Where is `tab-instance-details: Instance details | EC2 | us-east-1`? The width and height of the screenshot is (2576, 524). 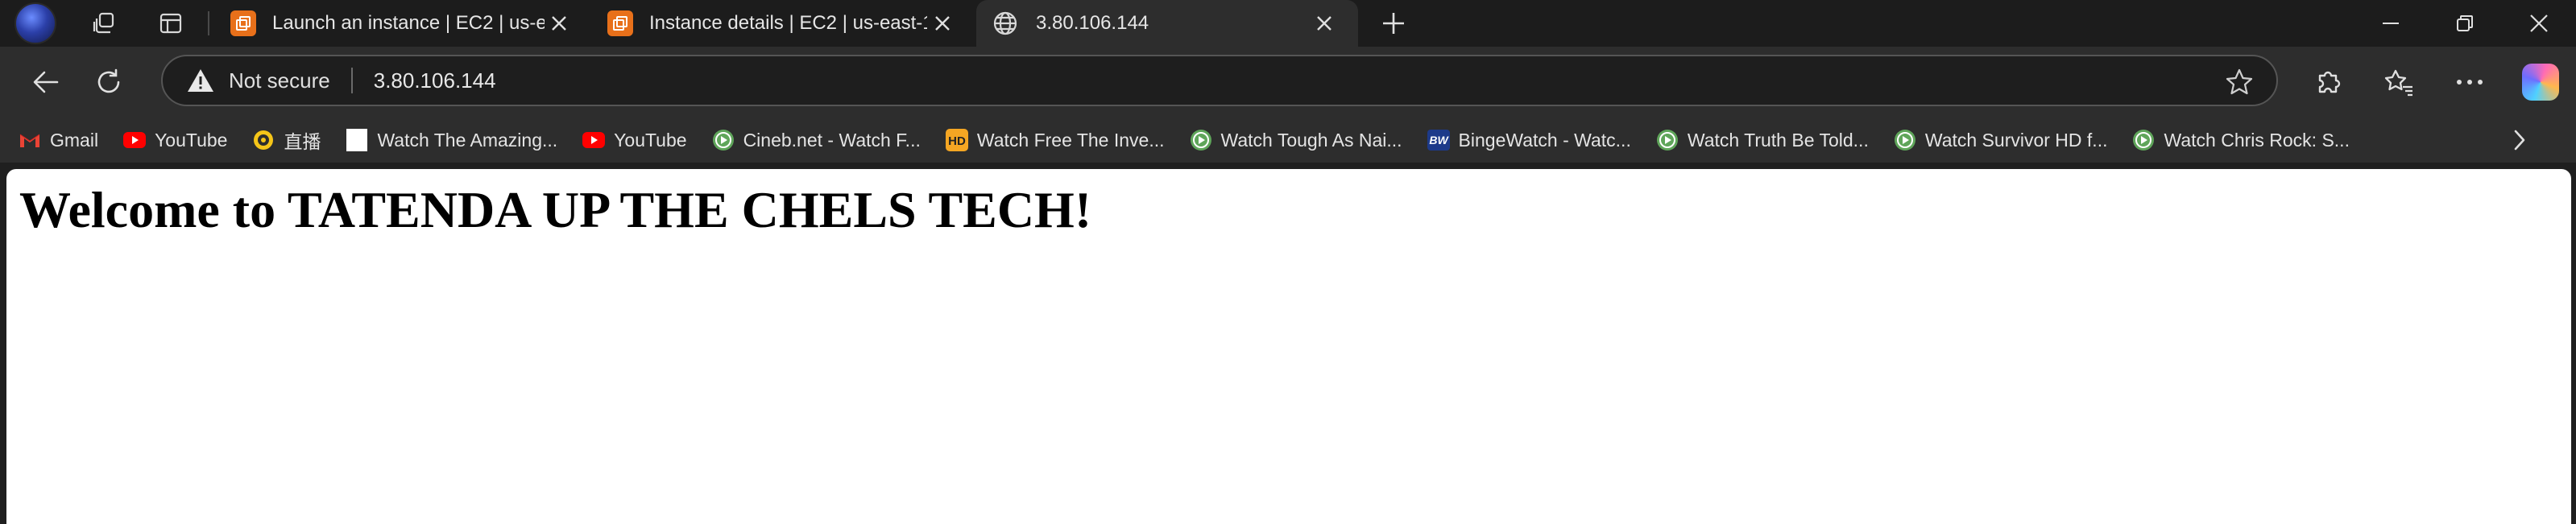
tab-instance-details: Instance details | EC2 | us-east-1 is located at coordinates (783, 24).